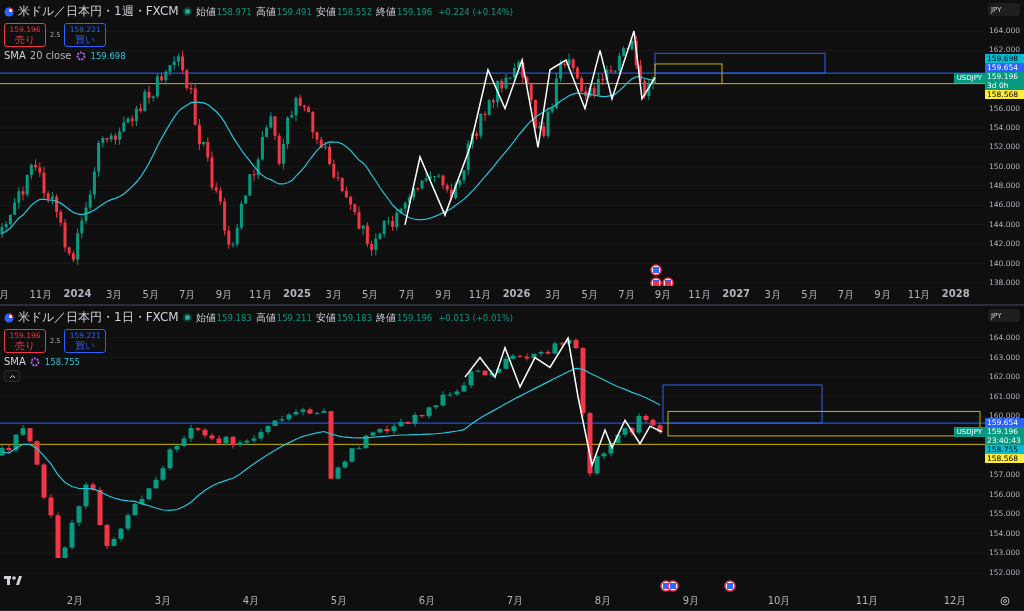 The image size is (1024, 611). What do you see at coordinates (98, 11) in the screenshot?
I see `symbol-title: 米ドル／日本円・1週・FXCM` at bounding box center [98, 11].